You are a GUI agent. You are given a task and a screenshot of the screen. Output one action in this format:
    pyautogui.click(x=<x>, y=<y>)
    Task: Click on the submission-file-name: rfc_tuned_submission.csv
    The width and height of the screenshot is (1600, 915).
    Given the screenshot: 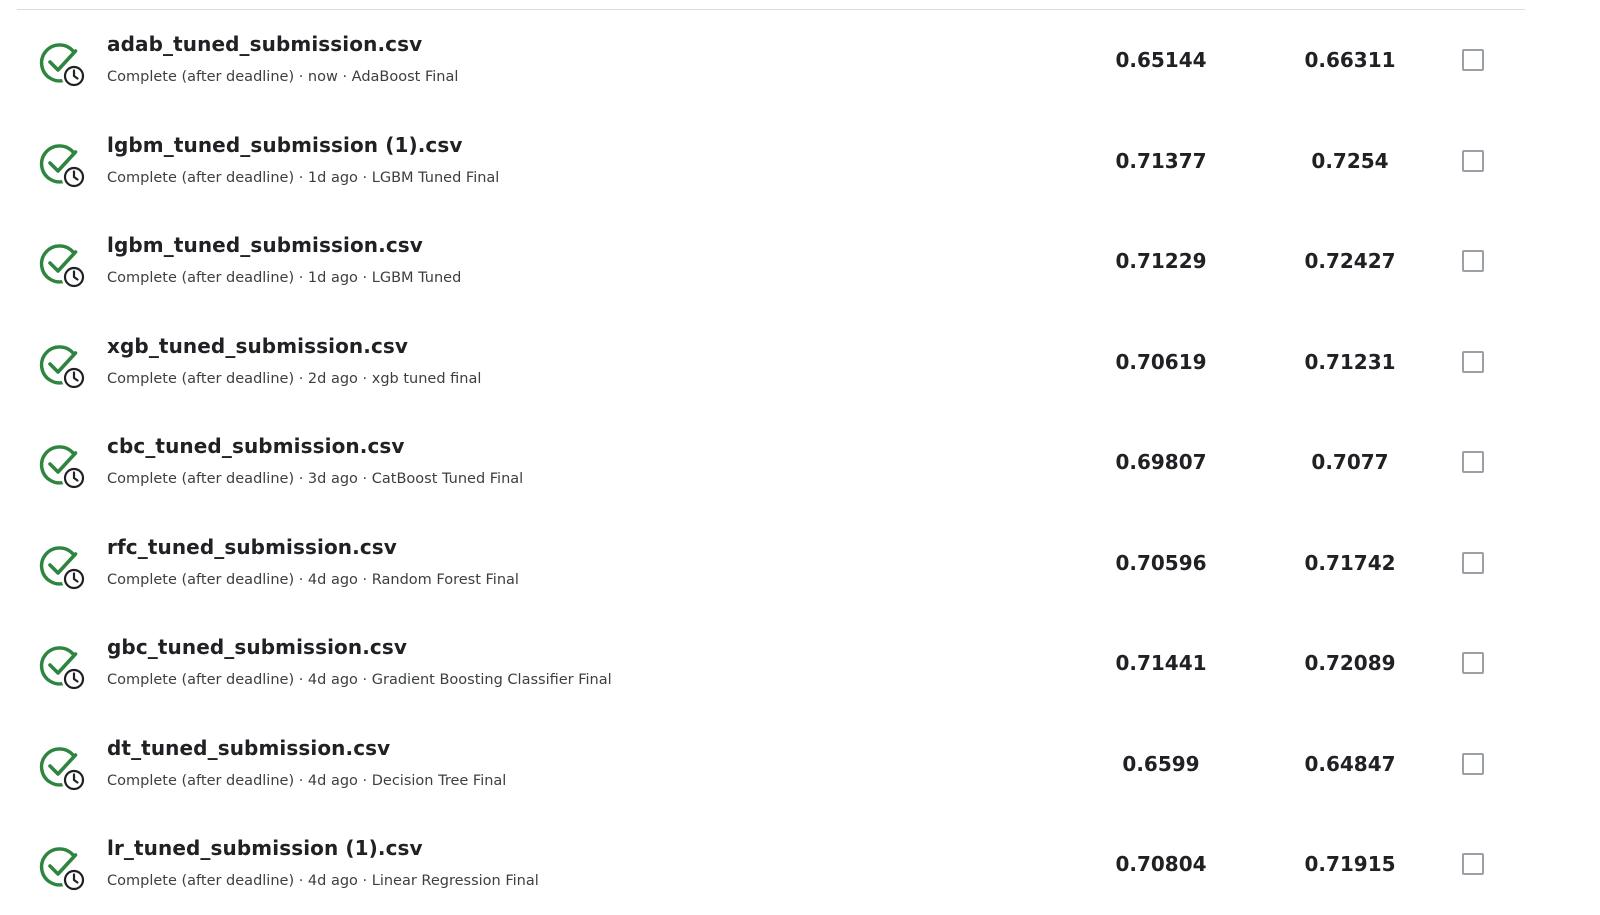 What is the action you would take?
    pyautogui.click(x=252, y=547)
    